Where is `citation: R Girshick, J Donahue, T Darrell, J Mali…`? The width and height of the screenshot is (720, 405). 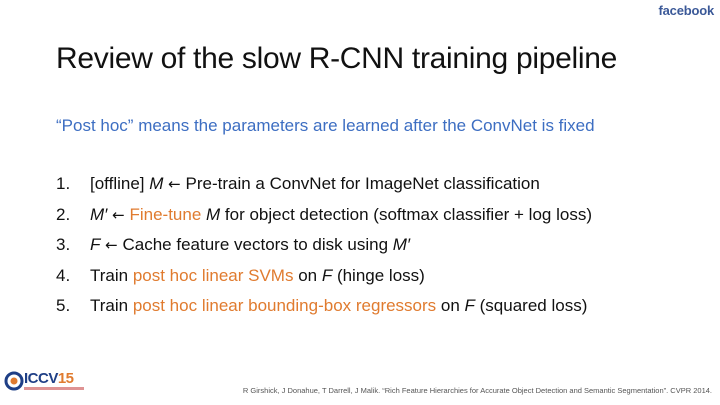
citation: R Girshick, J Donahue, T Darrell, J Mali… is located at coordinates (477, 390).